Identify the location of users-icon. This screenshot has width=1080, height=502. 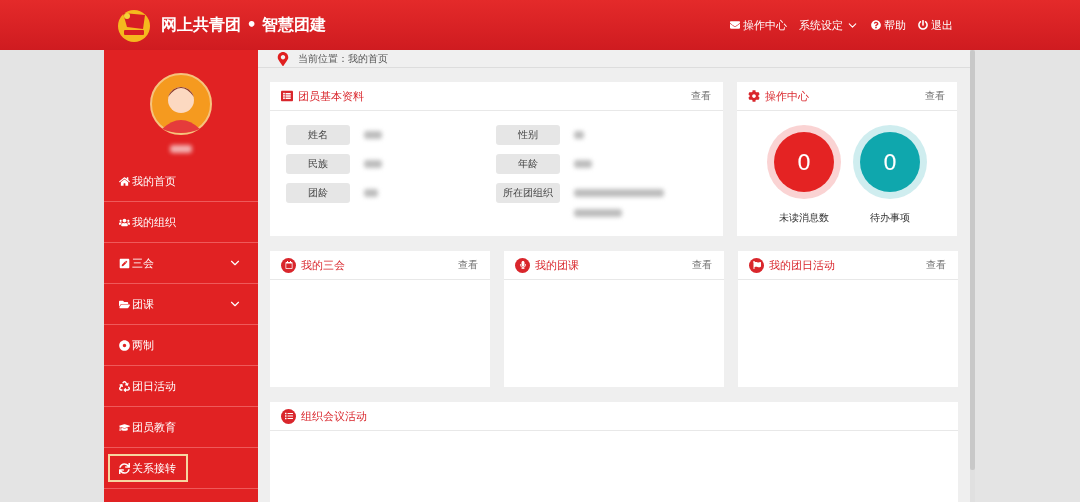
(124, 222).